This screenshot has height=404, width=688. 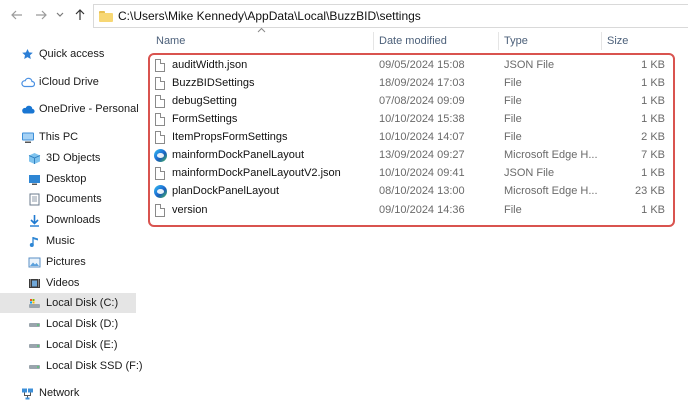 I want to click on file-date: 09/05/2024 15:08, so click(x=422, y=65).